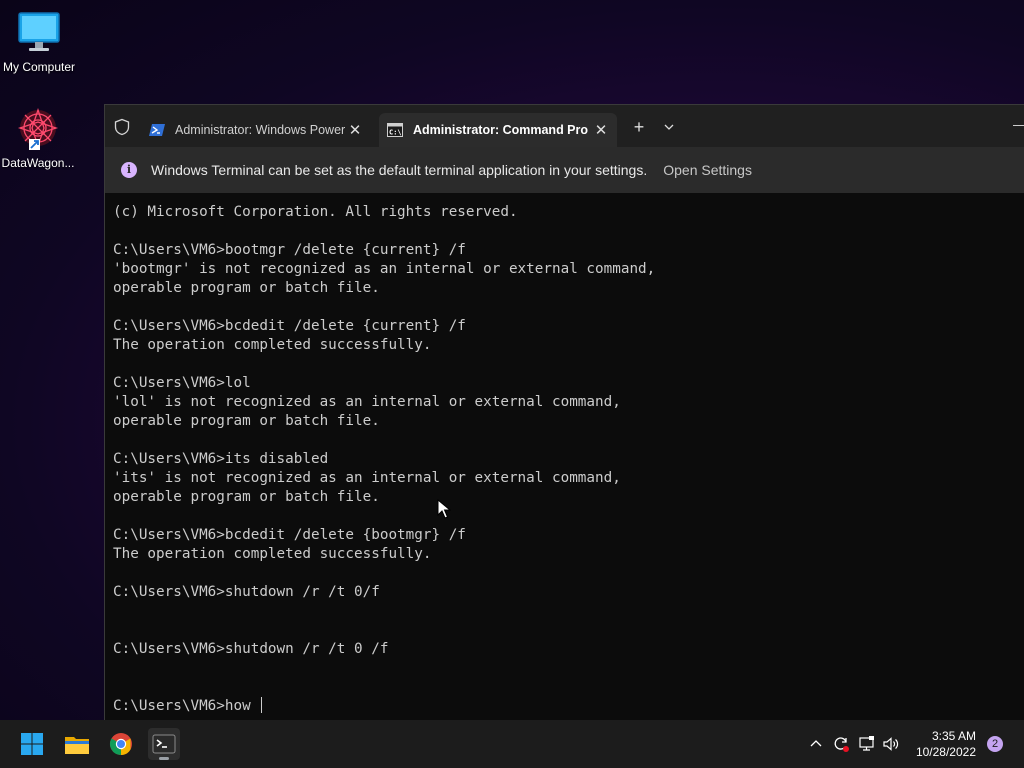 The width and height of the screenshot is (1024, 768). What do you see at coordinates (262, 705) in the screenshot?
I see `text-caret` at bounding box center [262, 705].